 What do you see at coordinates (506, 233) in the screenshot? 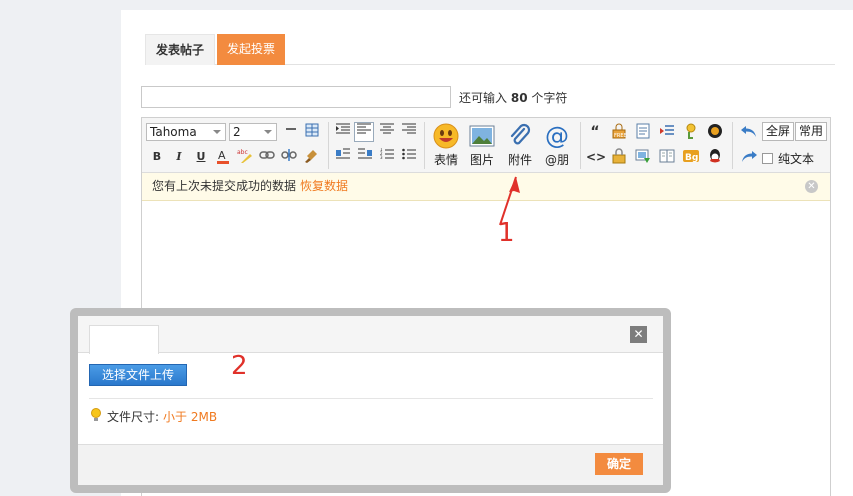
I see `annotation-step-1: 1` at bounding box center [506, 233].